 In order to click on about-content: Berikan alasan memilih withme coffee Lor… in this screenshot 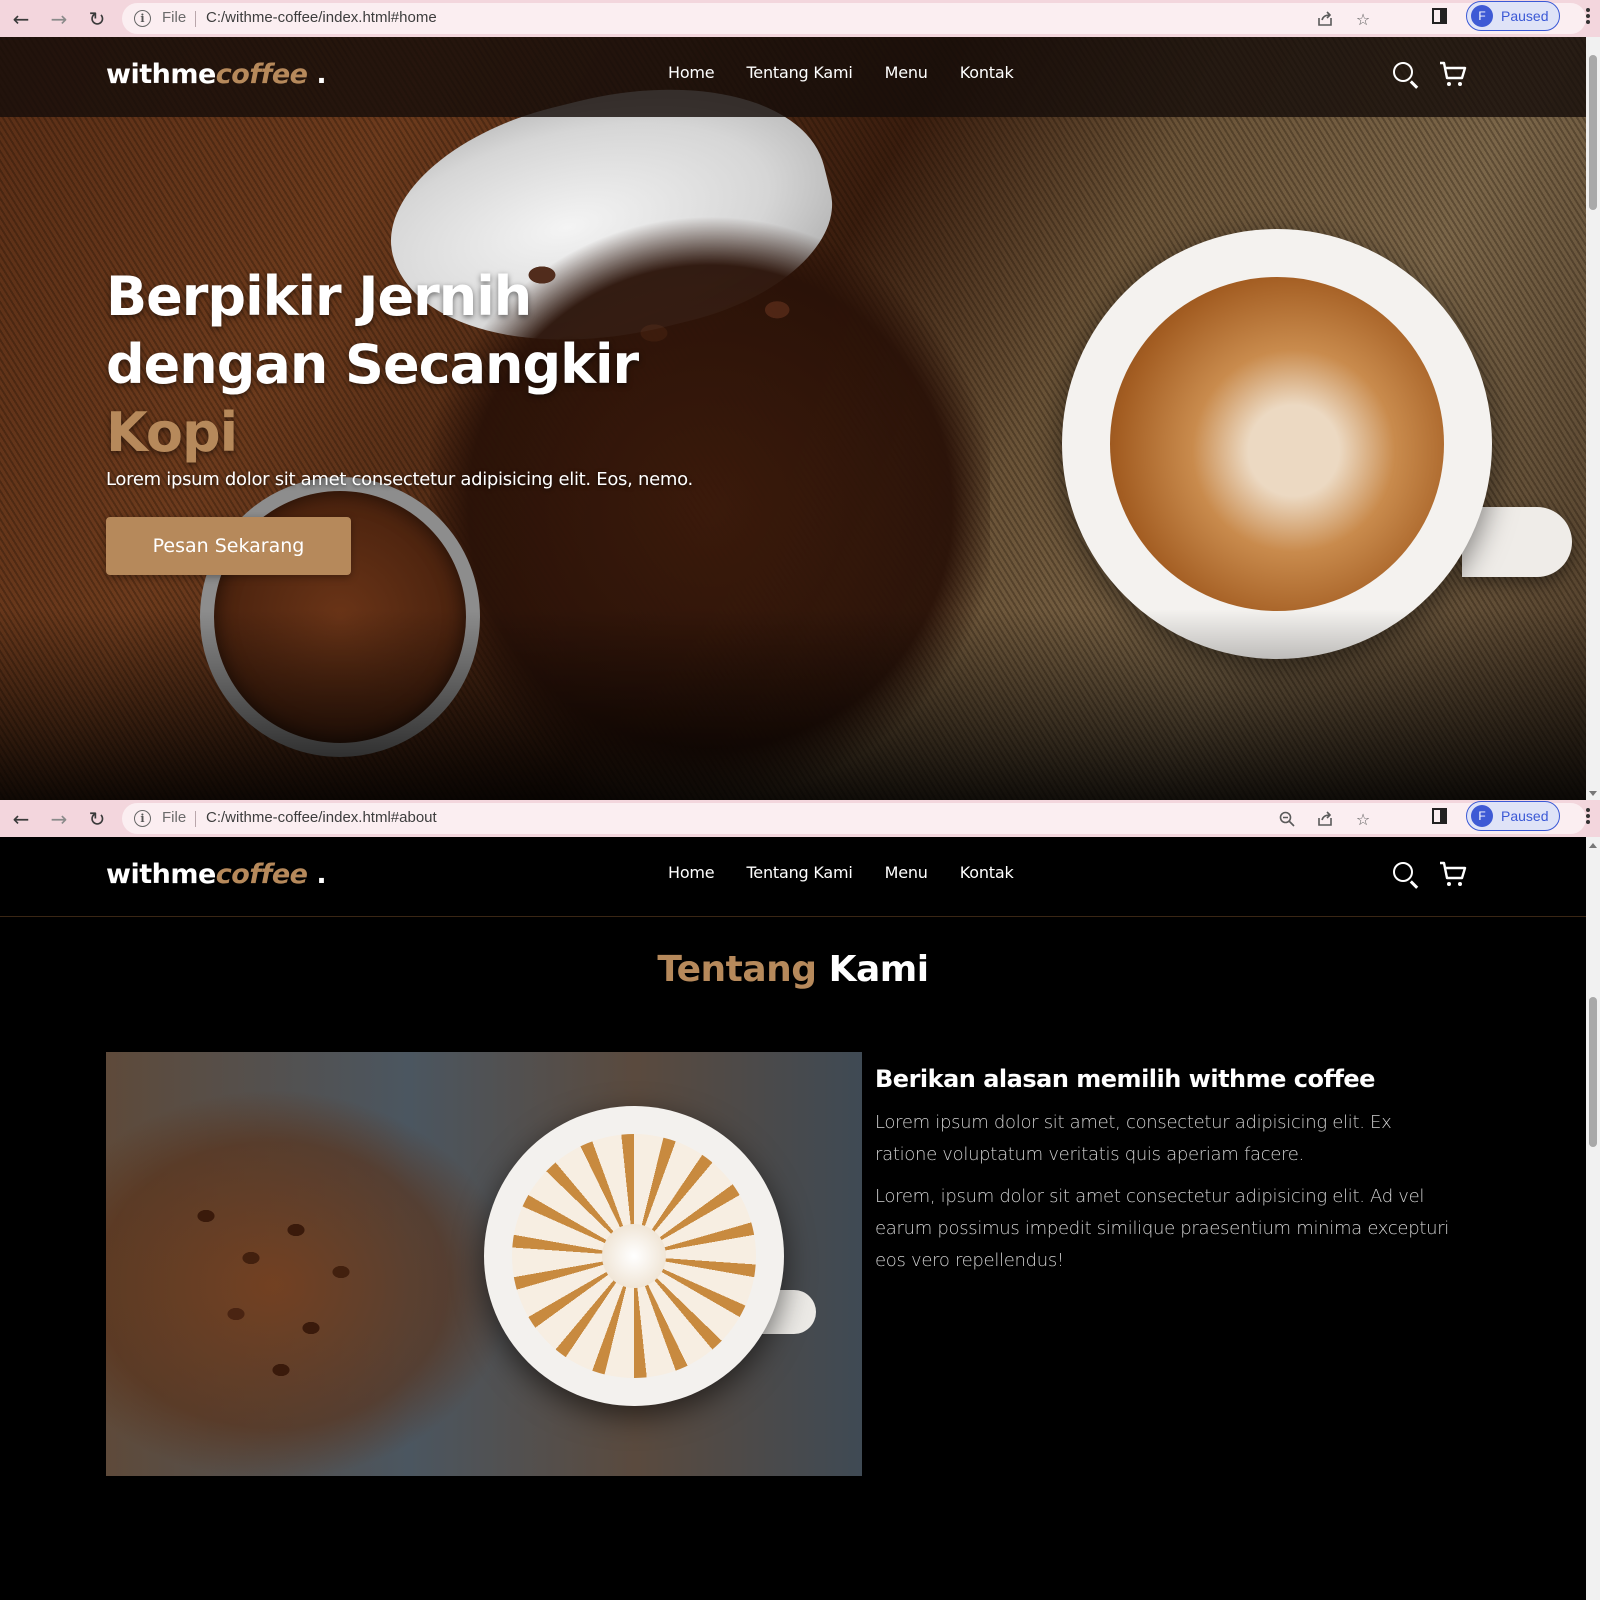, I will do `click(1165, 1176)`.